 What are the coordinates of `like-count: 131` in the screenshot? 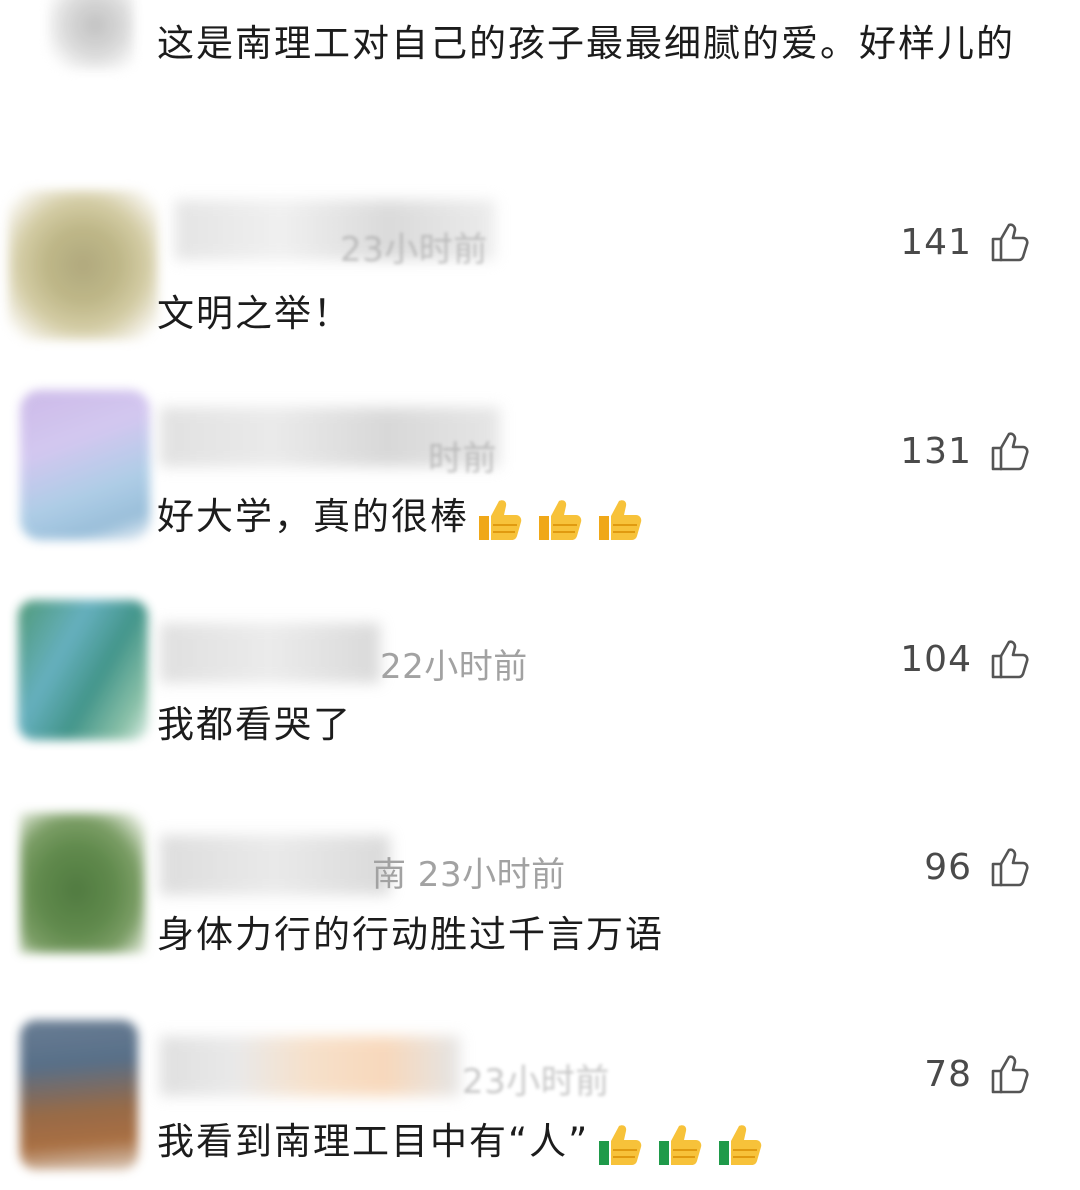 It's located at (936, 451).